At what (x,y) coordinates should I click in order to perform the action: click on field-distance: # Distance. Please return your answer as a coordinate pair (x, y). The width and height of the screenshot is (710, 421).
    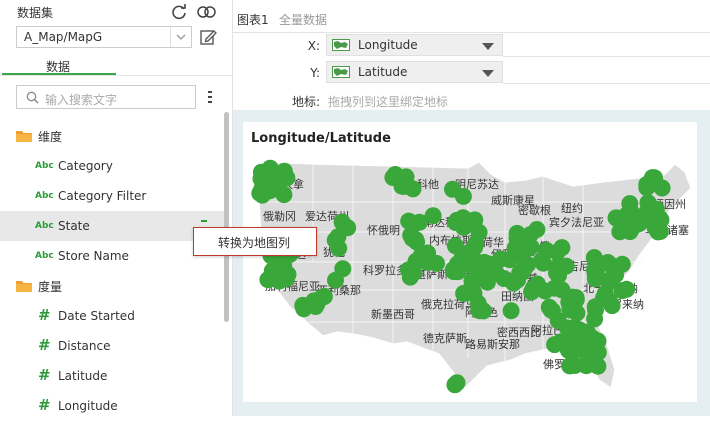
    Looking at the image, I should click on (112, 346).